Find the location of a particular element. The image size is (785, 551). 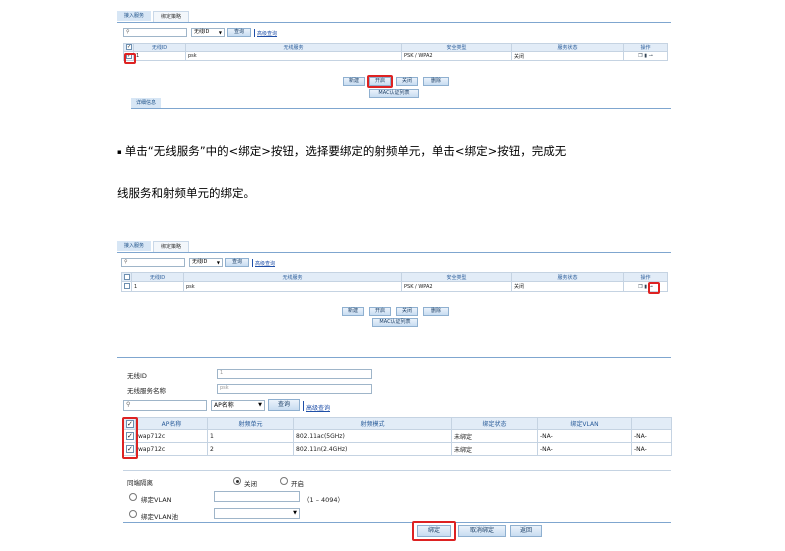

wireless-id-field: 1 is located at coordinates (294, 374).